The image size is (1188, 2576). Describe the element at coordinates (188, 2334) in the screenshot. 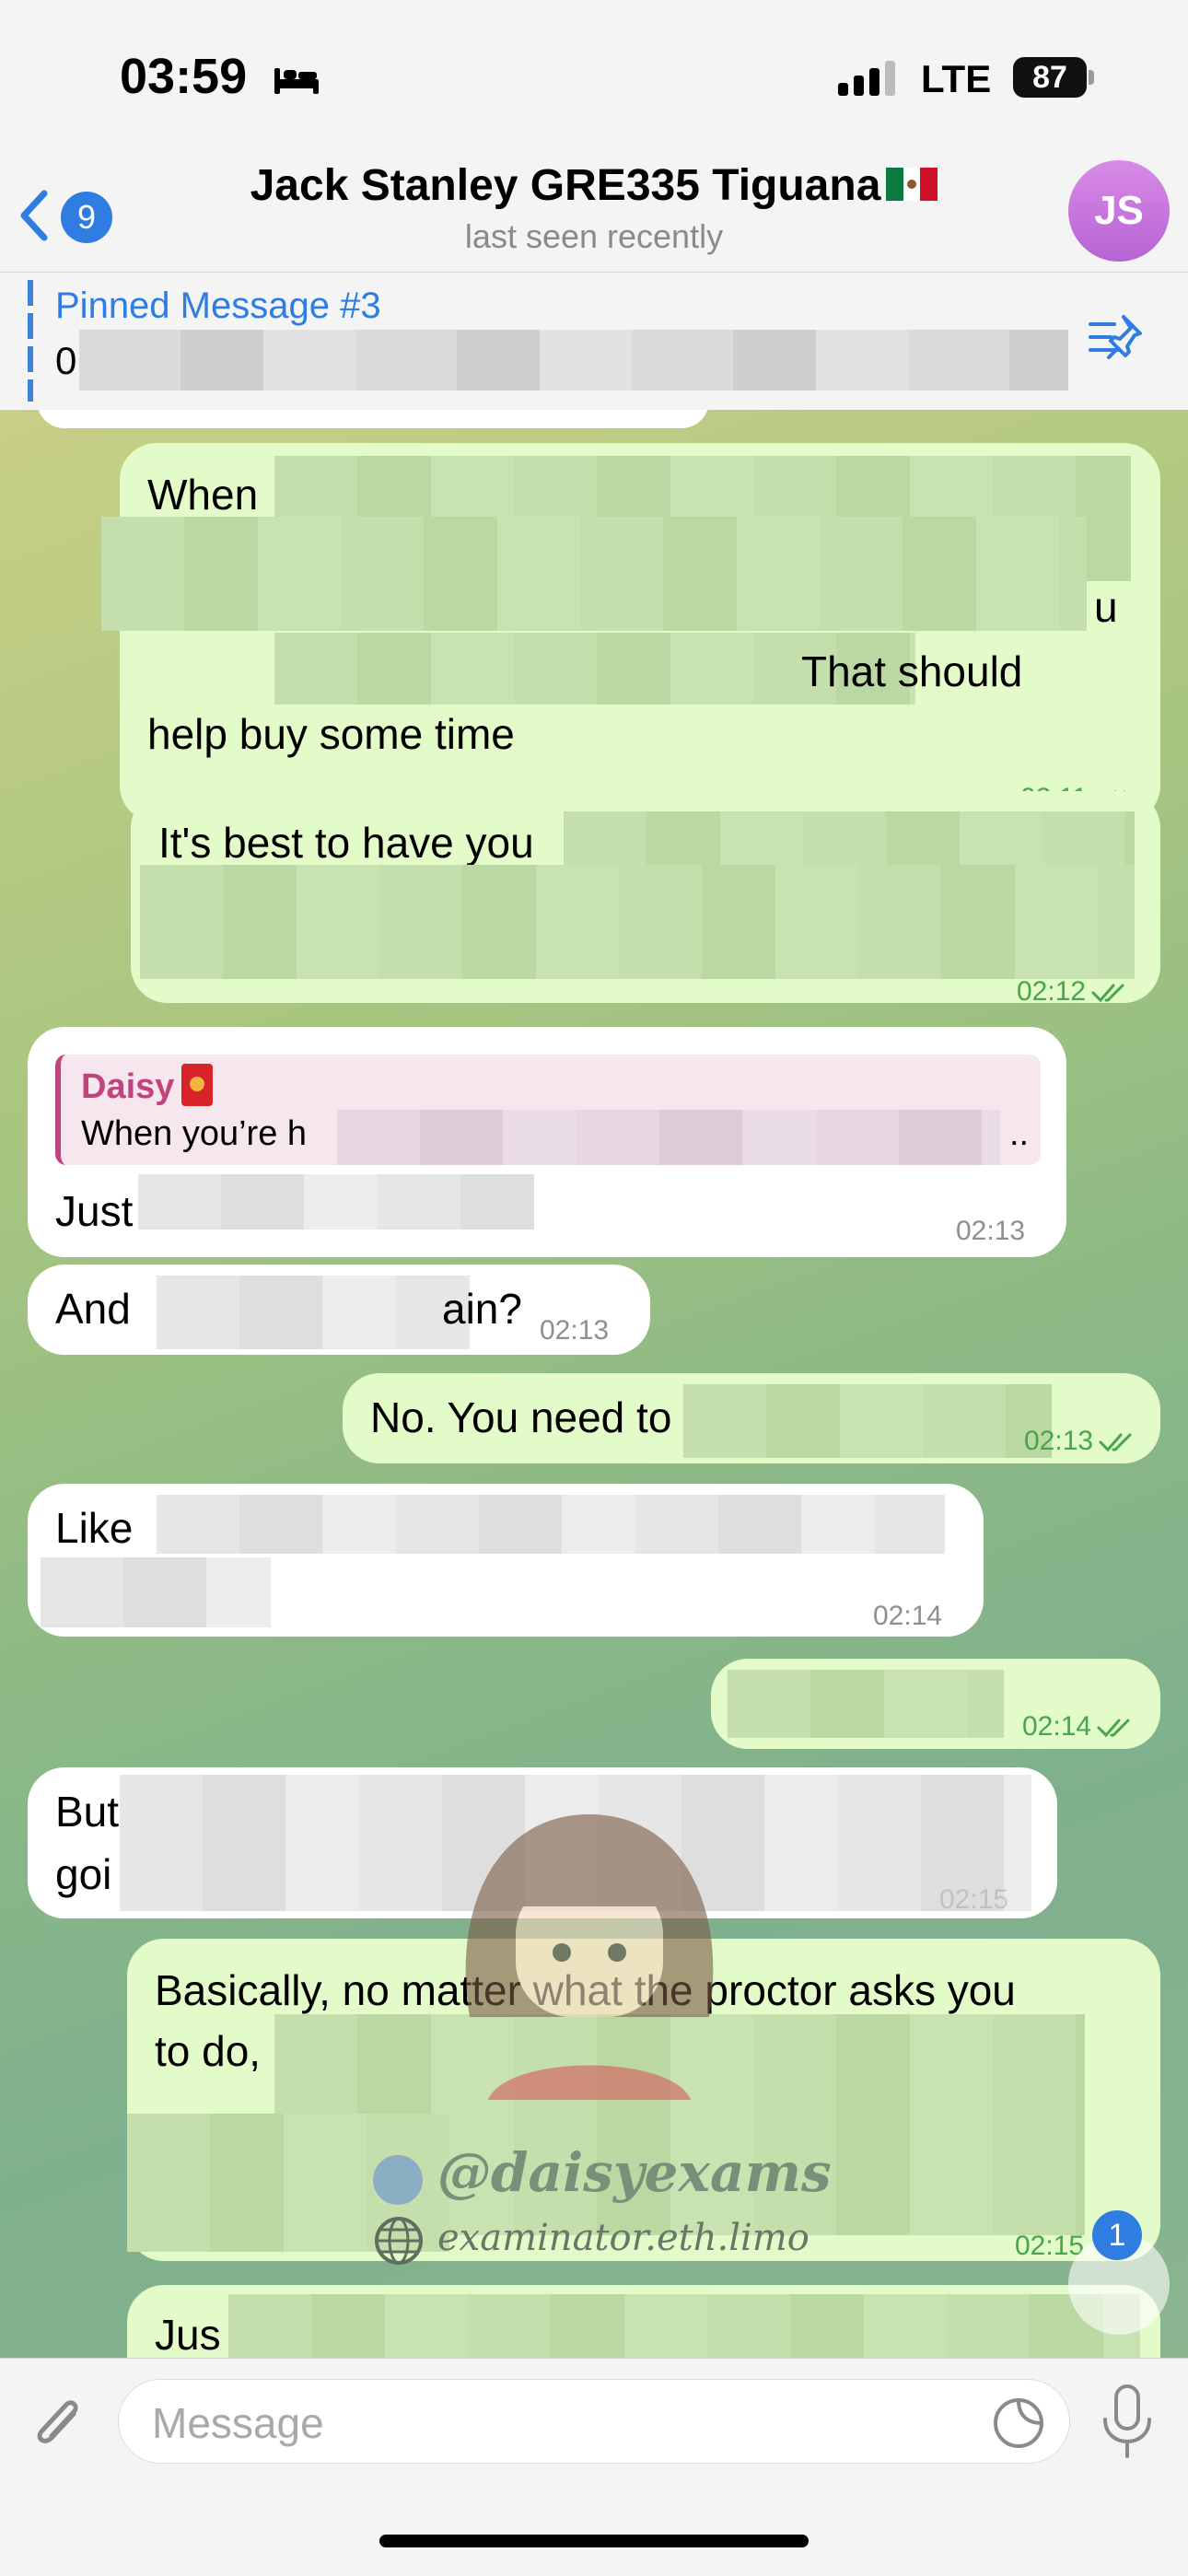

I see `message-text: Jus` at that location.